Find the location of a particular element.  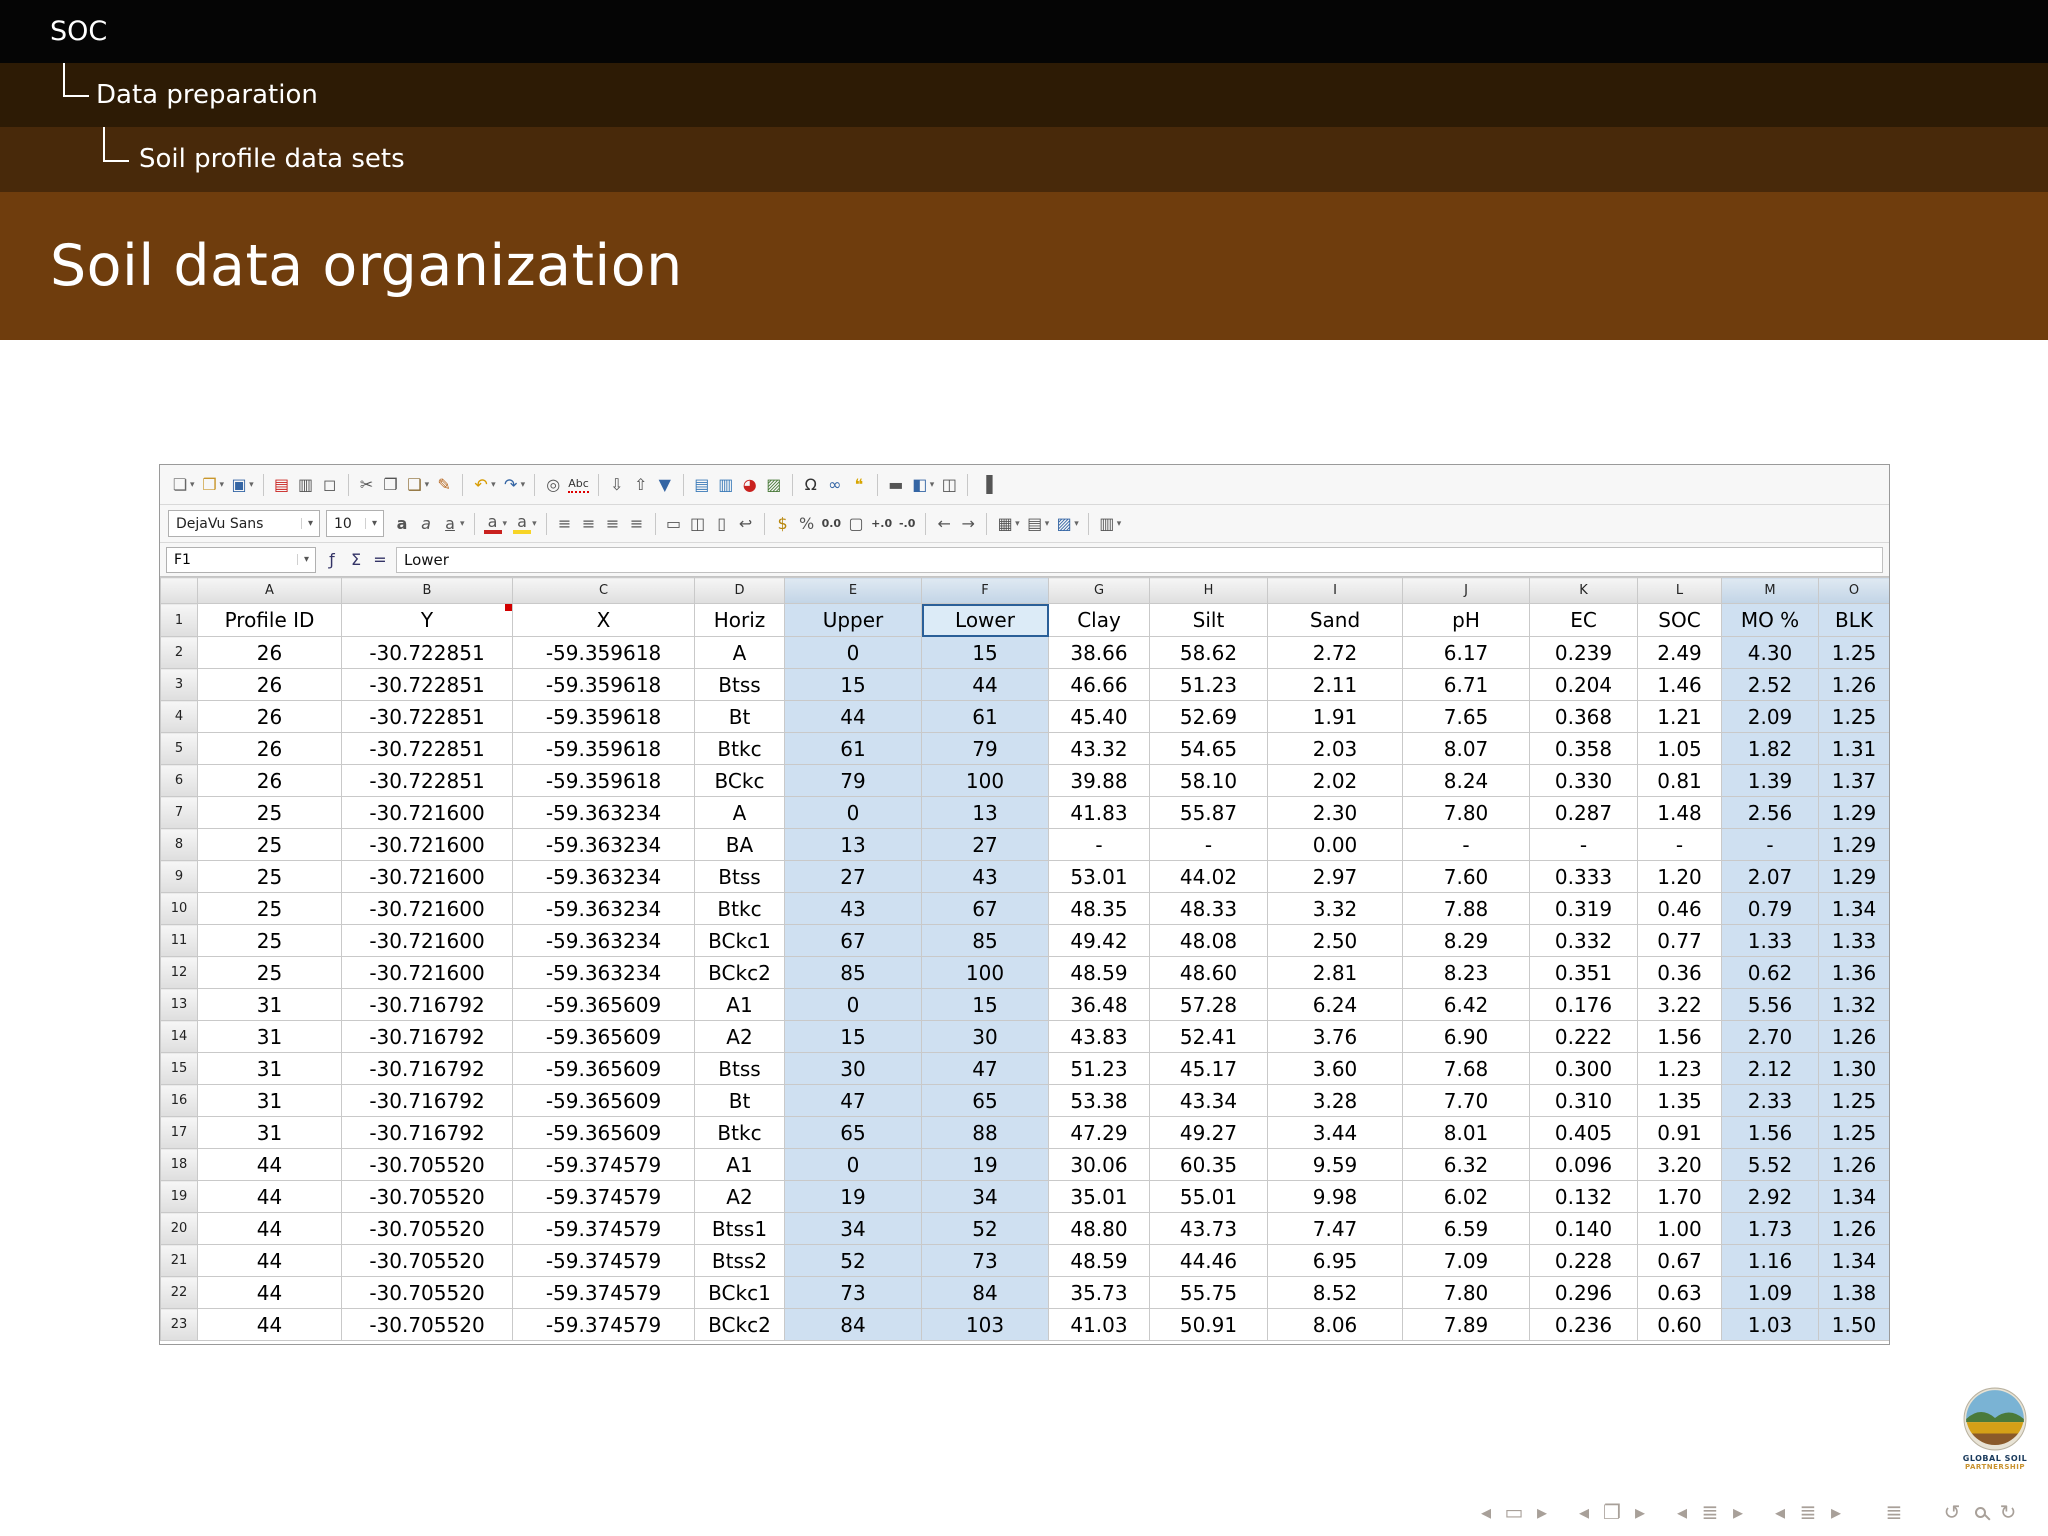

cell-M2: 4.30 is located at coordinates (1770, 652).